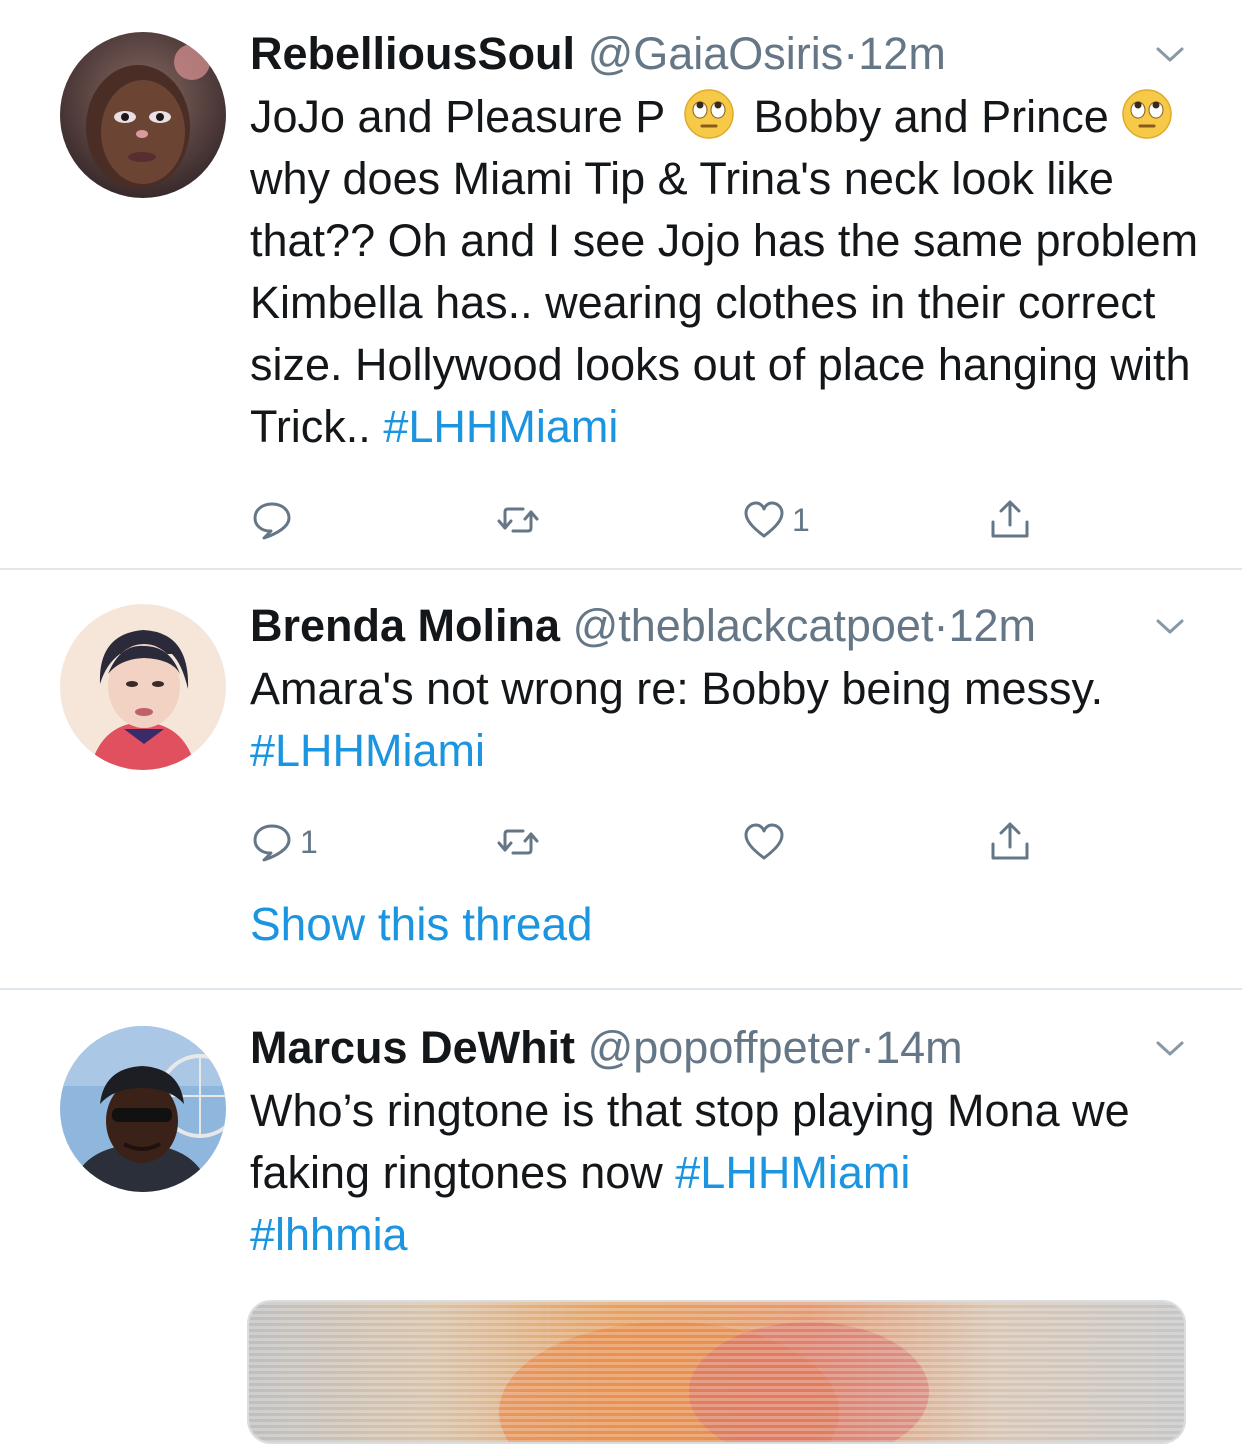  I want to click on timestamp: 14m, so click(919, 1047).